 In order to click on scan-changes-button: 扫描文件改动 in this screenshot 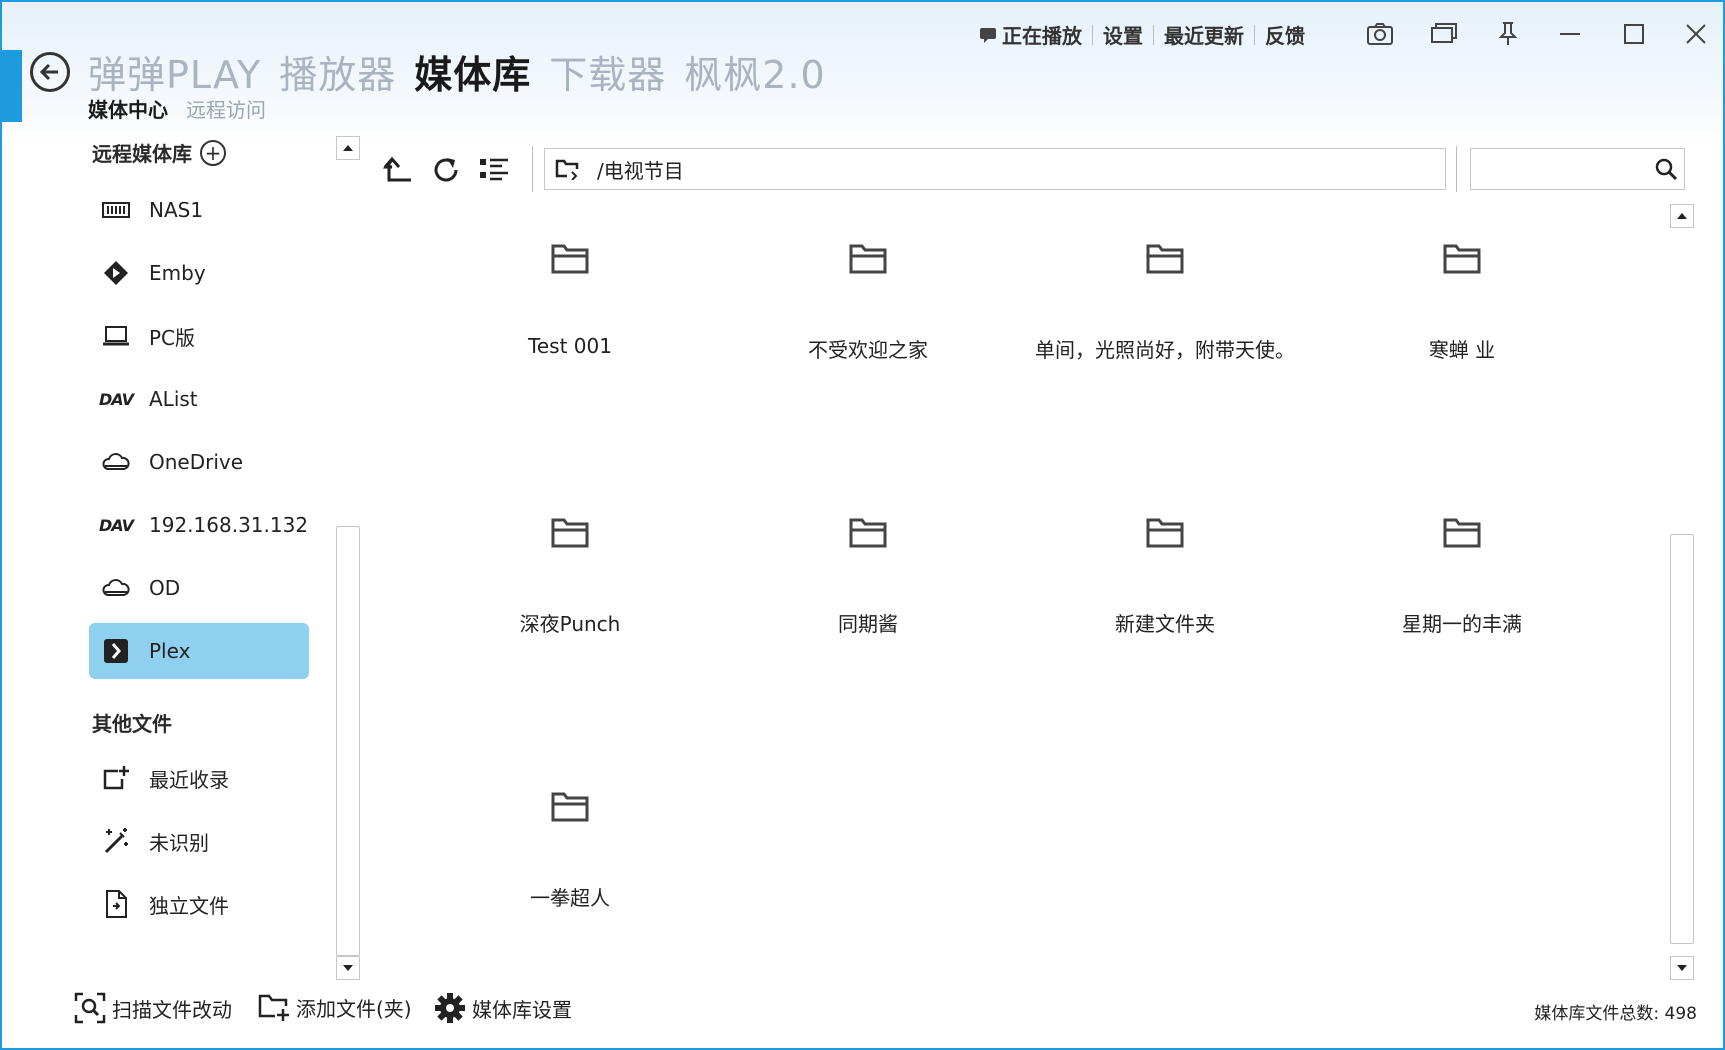, I will do `click(153, 1008)`.